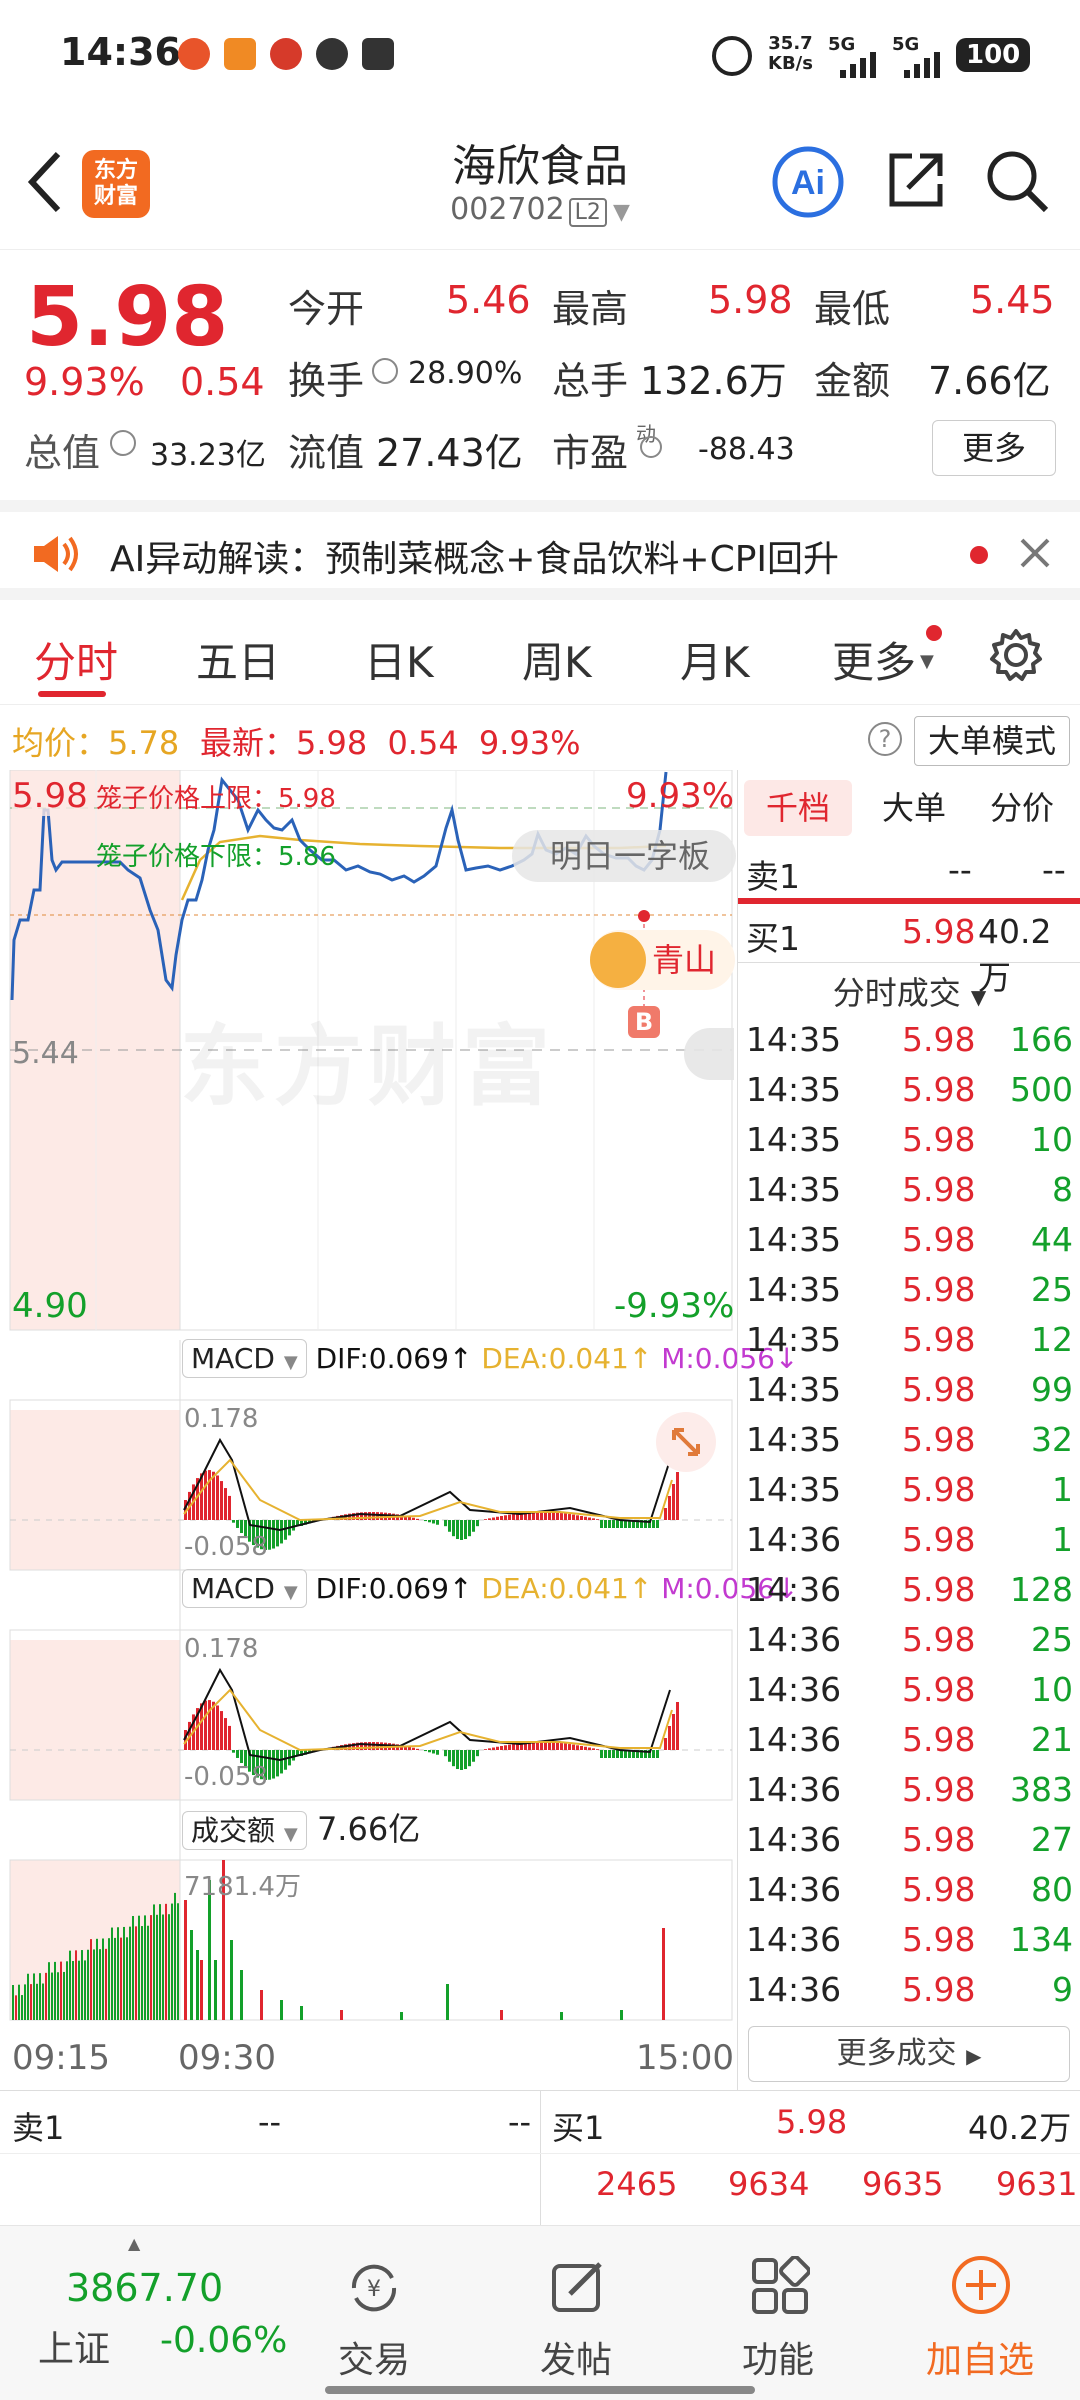  What do you see at coordinates (899, 954) in the screenshot?
I see `buy1-row: 买1 5.98 40.2万` at bounding box center [899, 954].